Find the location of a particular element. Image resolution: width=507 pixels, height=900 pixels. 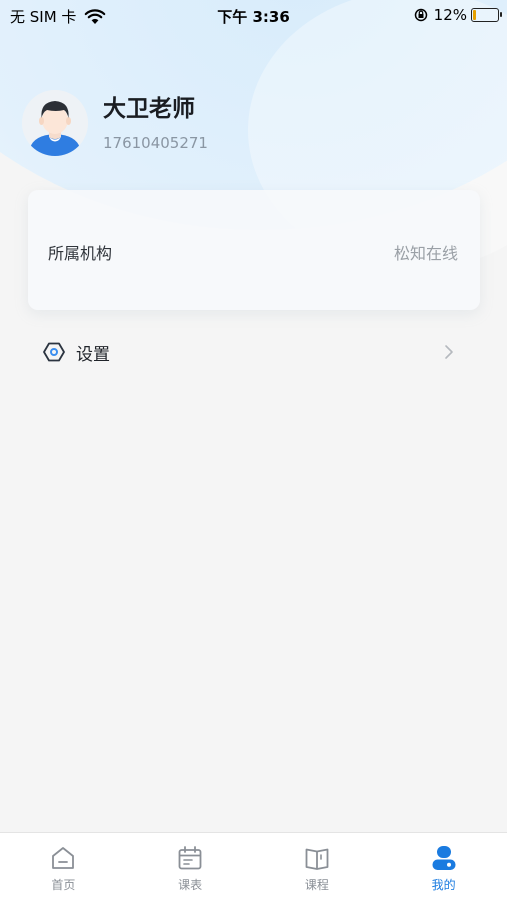

chevron-right-icon is located at coordinates (449, 352).